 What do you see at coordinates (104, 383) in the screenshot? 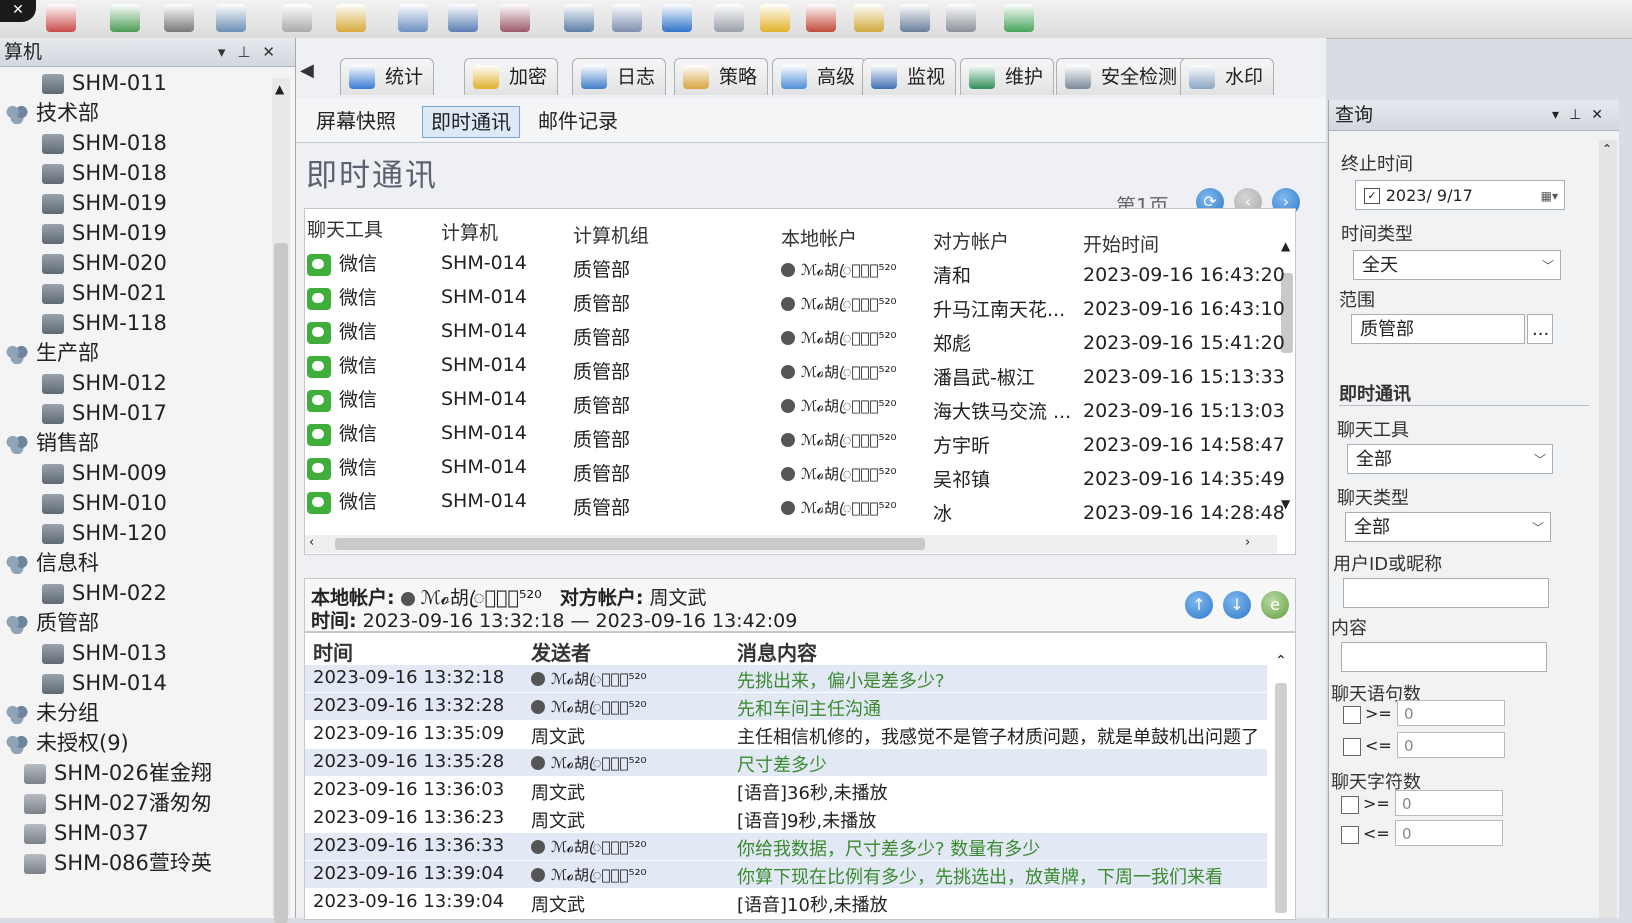
I see `tree-item: SHM-012` at bounding box center [104, 383].